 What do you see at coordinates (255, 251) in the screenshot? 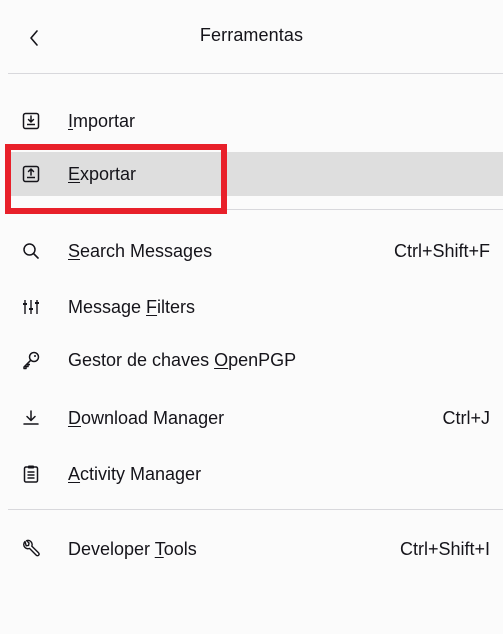
I see `menu-item-search-messages: Search Messages Ctrl+Shift+F` at bounding box center [255, 251].